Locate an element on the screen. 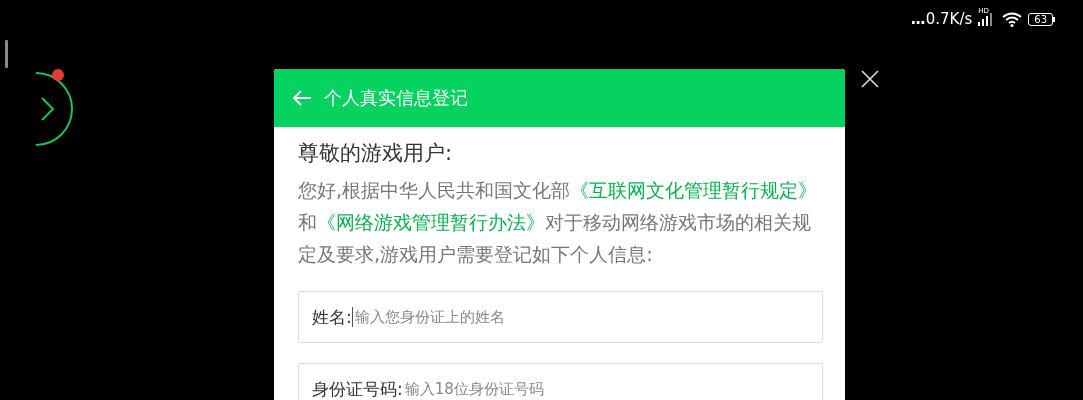  text-input: 输入18位身份证号码 is located at coordinates (613, 389).